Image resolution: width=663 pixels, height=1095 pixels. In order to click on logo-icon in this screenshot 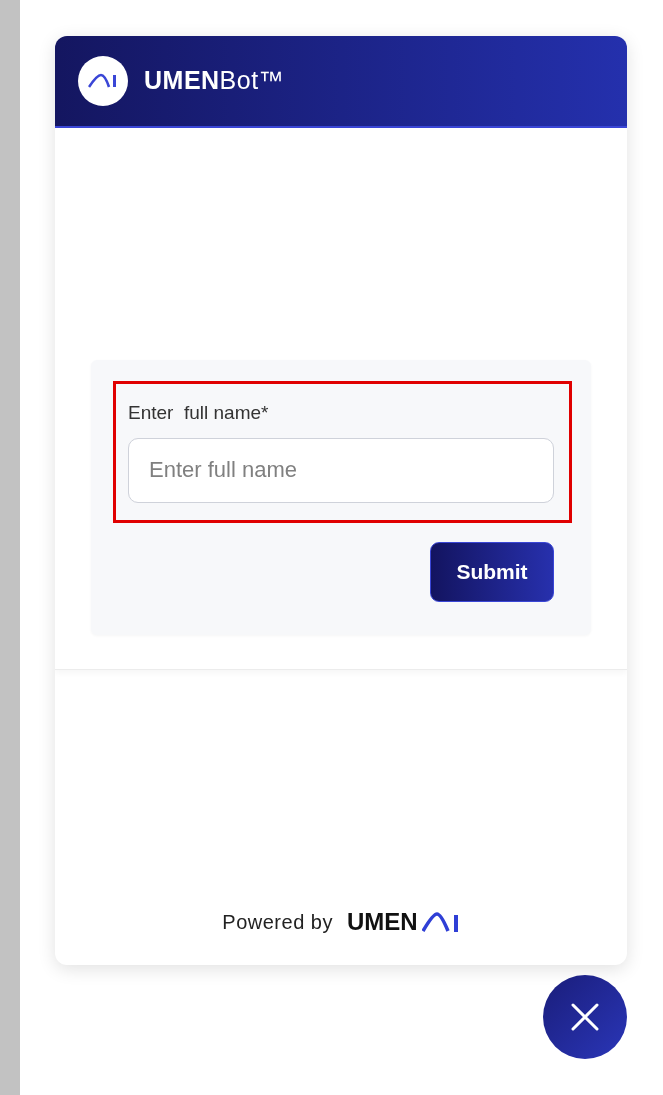, I will do `click(103, 81)`.